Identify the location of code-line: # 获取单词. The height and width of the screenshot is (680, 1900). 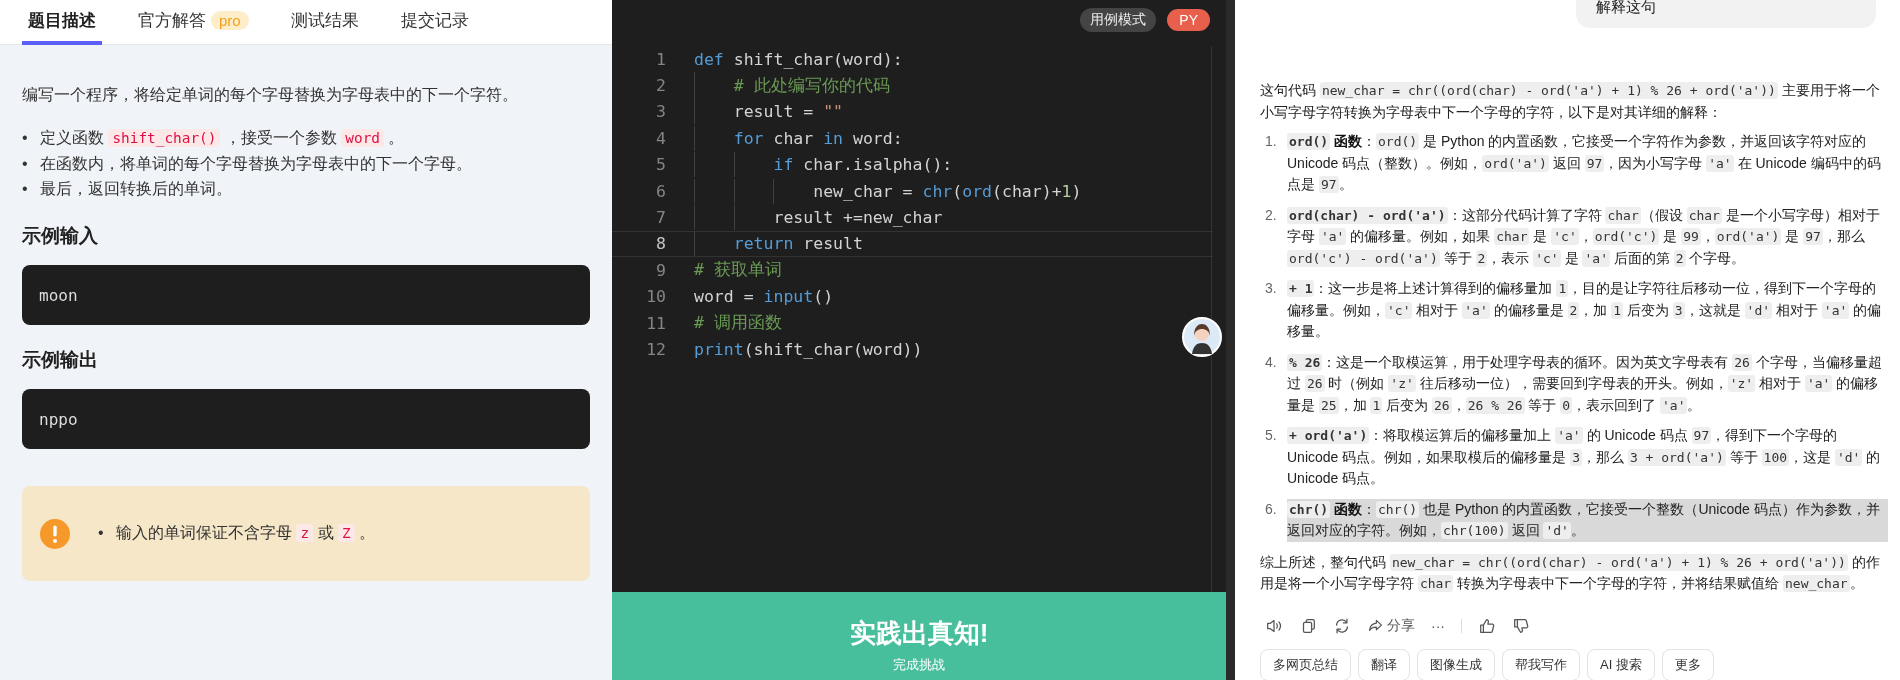
(738, 270).